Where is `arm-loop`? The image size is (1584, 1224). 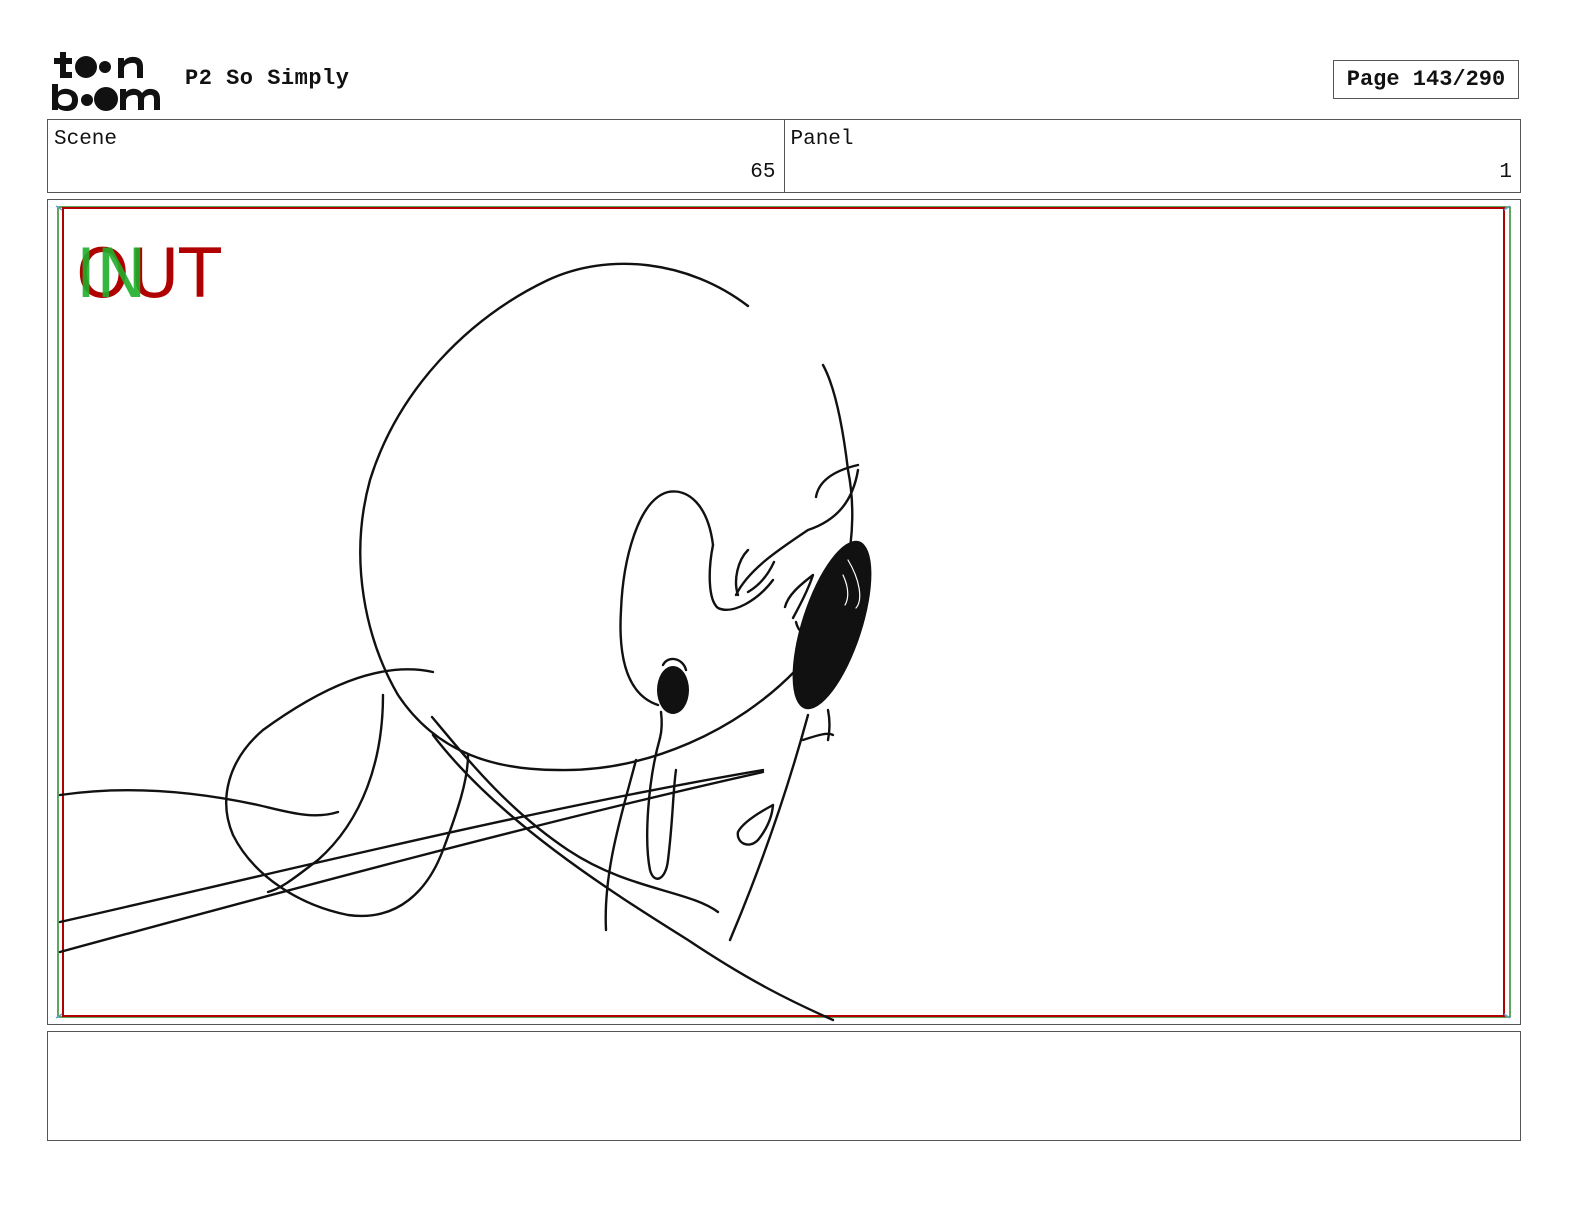
arm-loop is located at coordinates (347, 793).